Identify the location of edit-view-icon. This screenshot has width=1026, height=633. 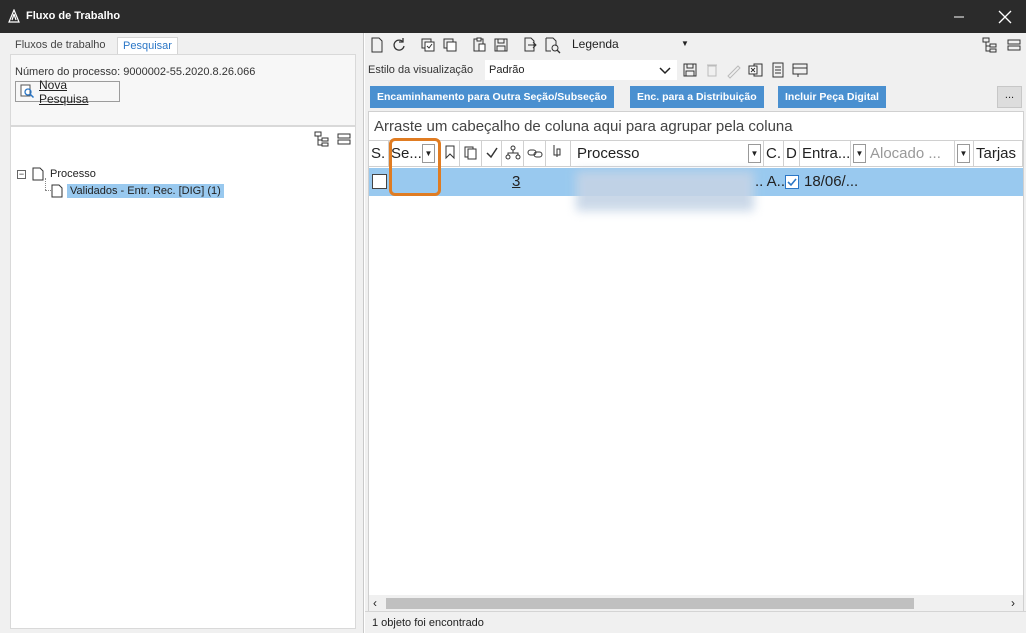
(734, 70).